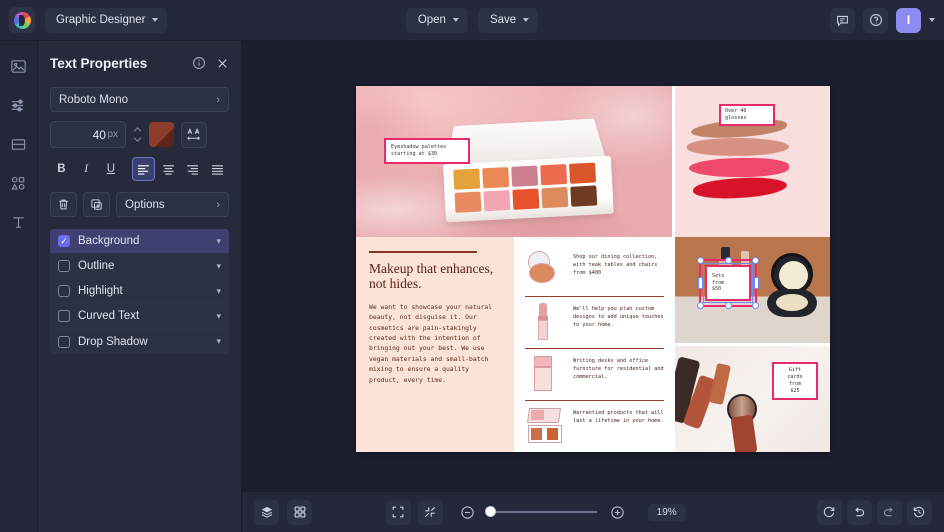 This screenshot has height=532, width=944. I want to click on background-checkbox: ✓, so click(64, 241).